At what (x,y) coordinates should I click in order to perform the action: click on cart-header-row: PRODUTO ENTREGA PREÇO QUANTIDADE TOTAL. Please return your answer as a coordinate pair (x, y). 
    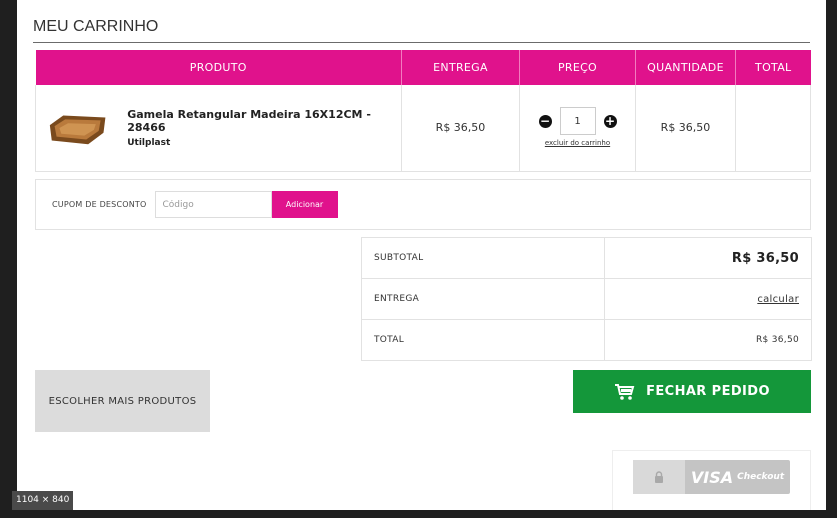
    Looking at the image, I should click on (423, 67).